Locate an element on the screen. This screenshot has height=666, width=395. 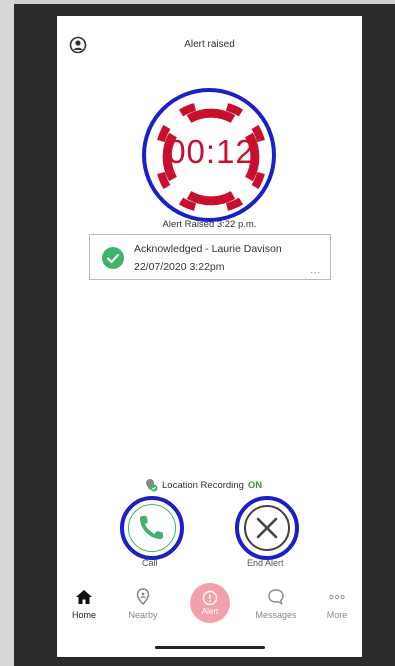
location-recording-status: Location Recording ON is located at coordinates (203, 485).